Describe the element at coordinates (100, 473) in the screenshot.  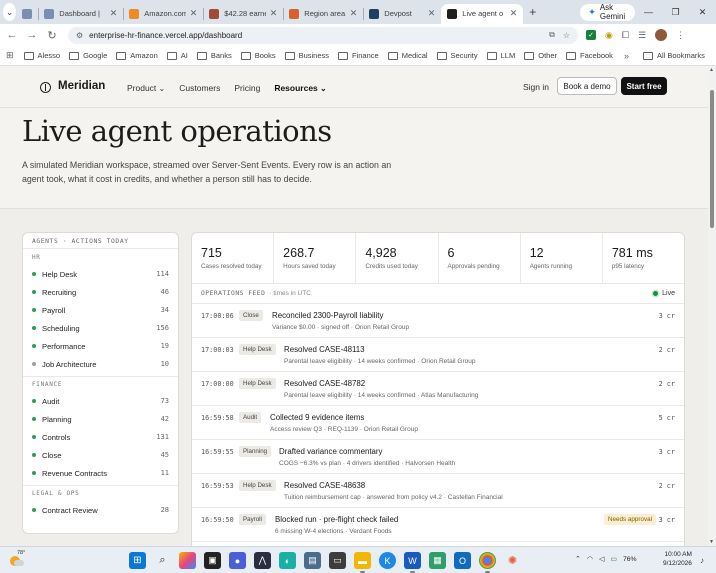
I see `sidebar-item-revenue-contracts: Revenue Contracts 11` at that location.